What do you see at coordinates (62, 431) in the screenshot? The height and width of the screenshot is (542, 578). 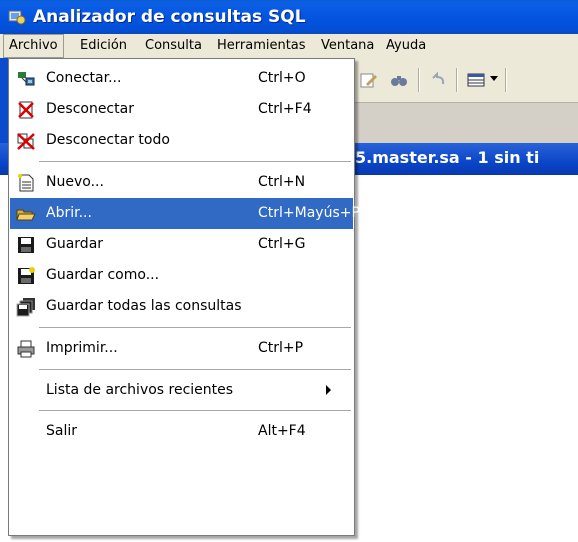 I see `menu-item-label: Salir` at bounding box center [62, 431].